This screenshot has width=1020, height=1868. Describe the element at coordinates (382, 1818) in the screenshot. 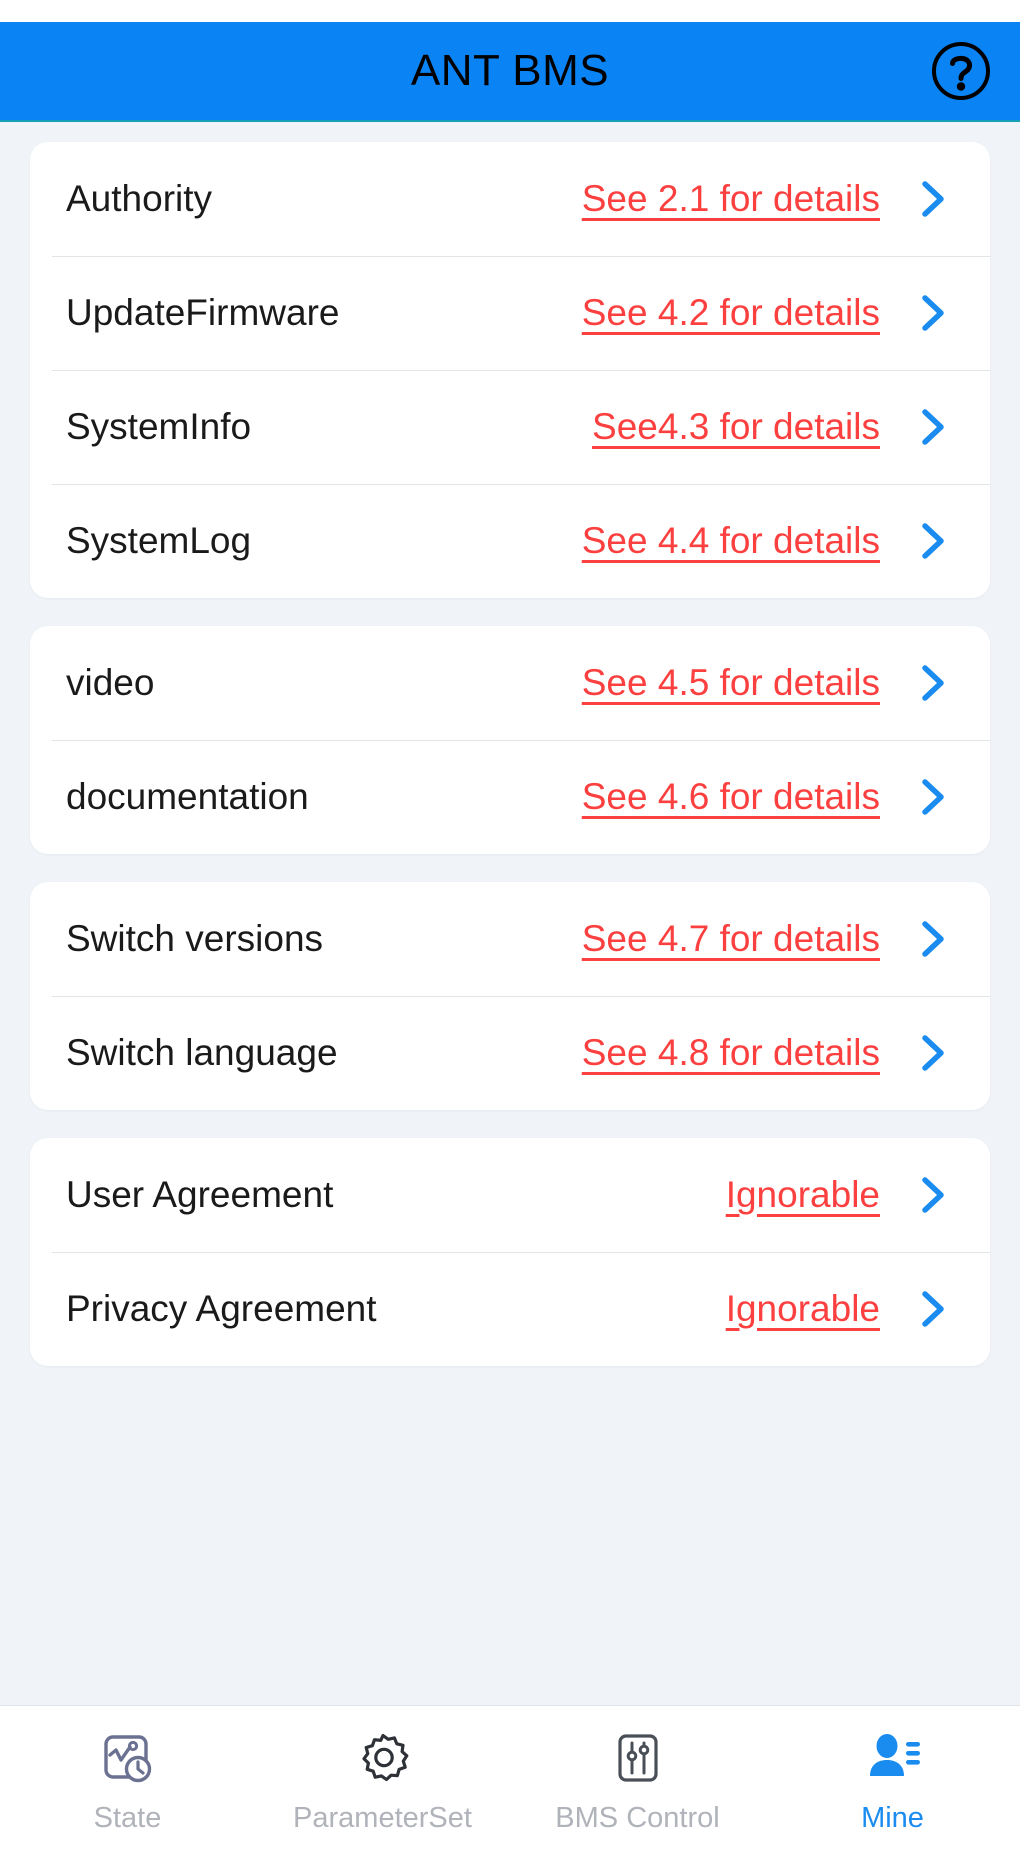

I see `tab-label: ParameterSet` at that location.